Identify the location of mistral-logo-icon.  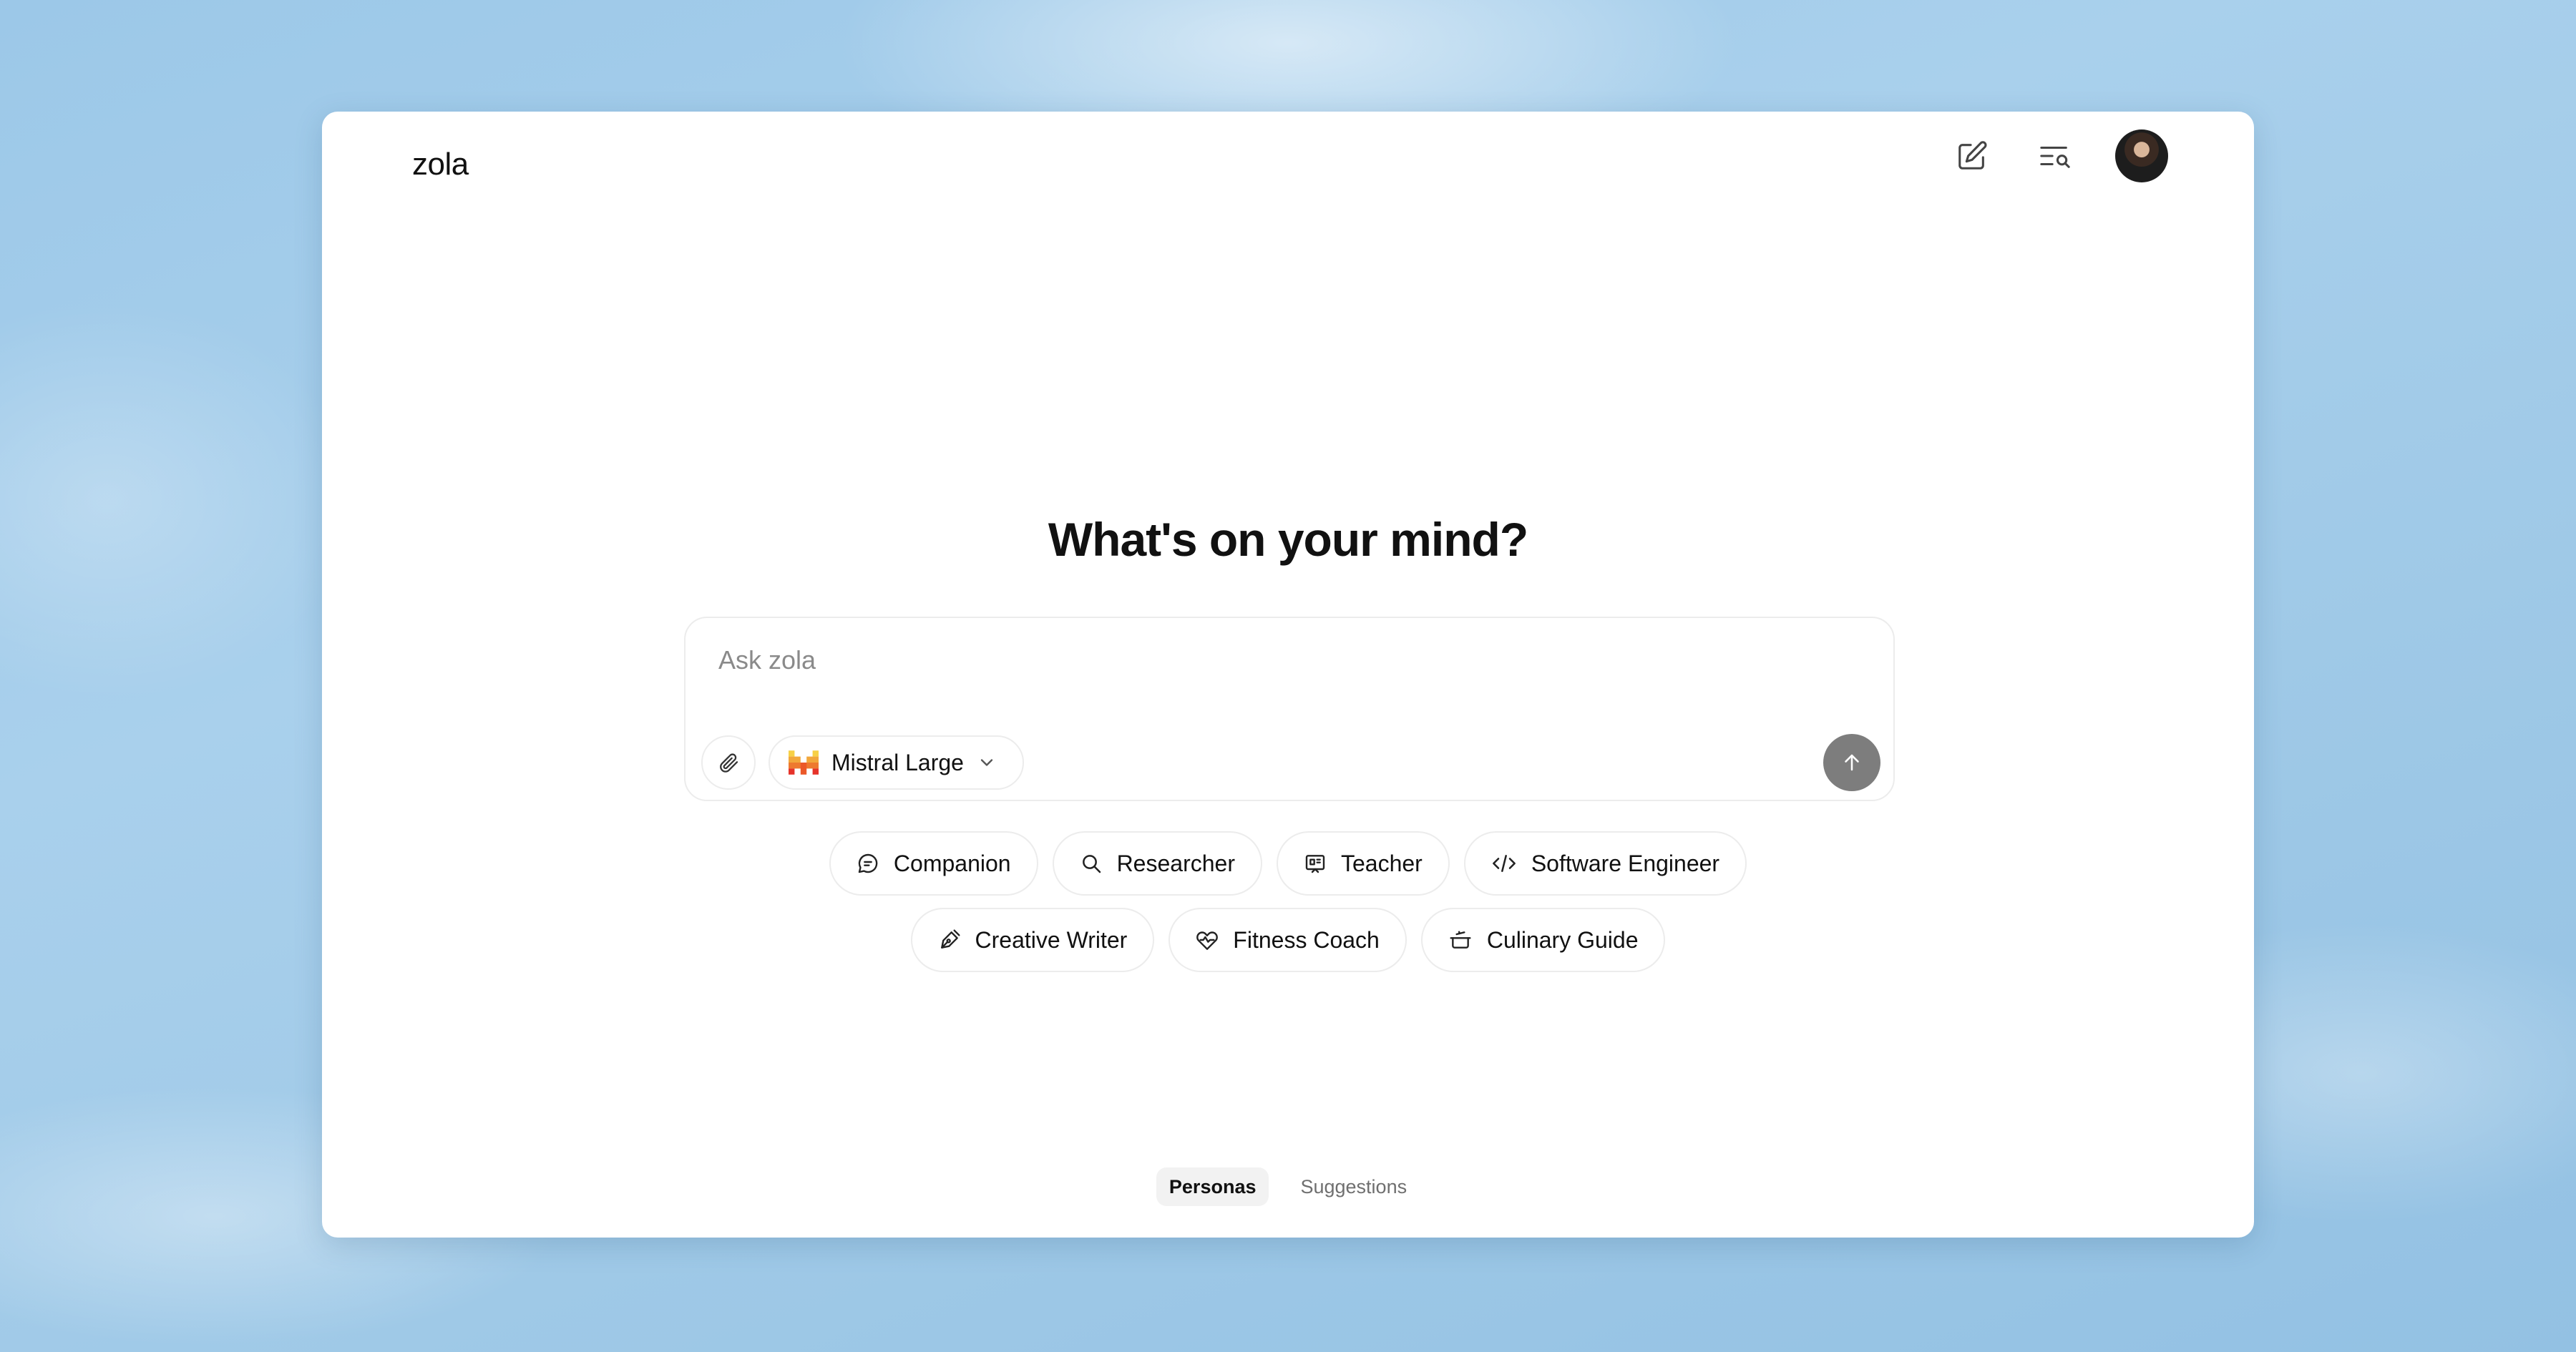
(804, 763).